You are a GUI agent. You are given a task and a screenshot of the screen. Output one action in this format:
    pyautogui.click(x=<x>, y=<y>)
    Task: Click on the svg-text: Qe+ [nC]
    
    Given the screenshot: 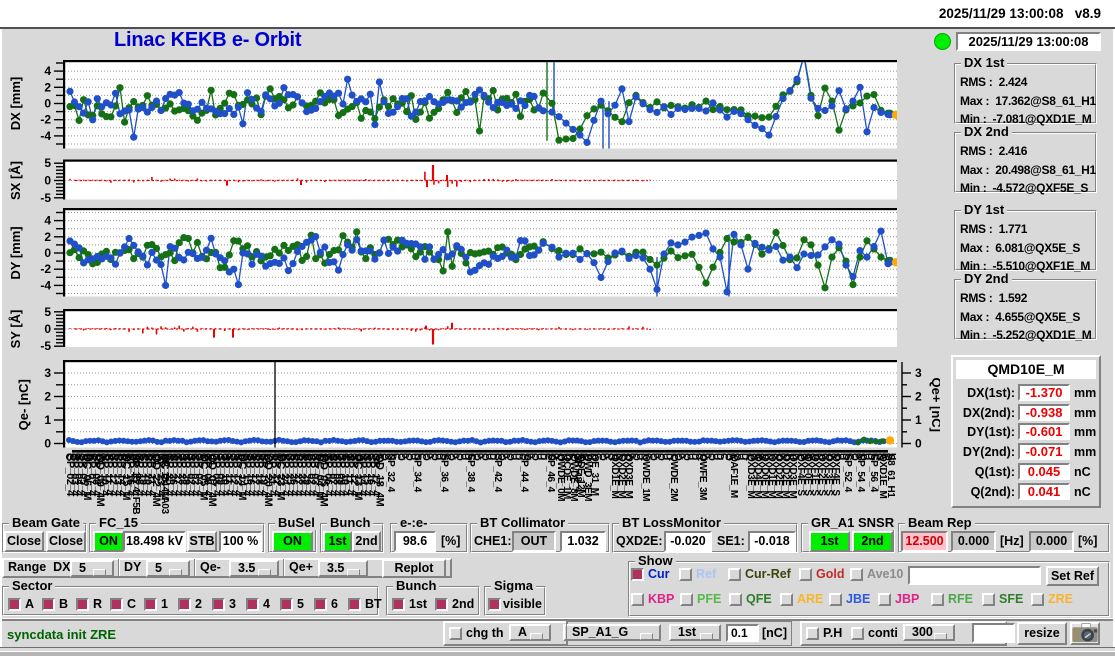 What is the action you would take?
    pyautogui.click(x=934, y=404)
    